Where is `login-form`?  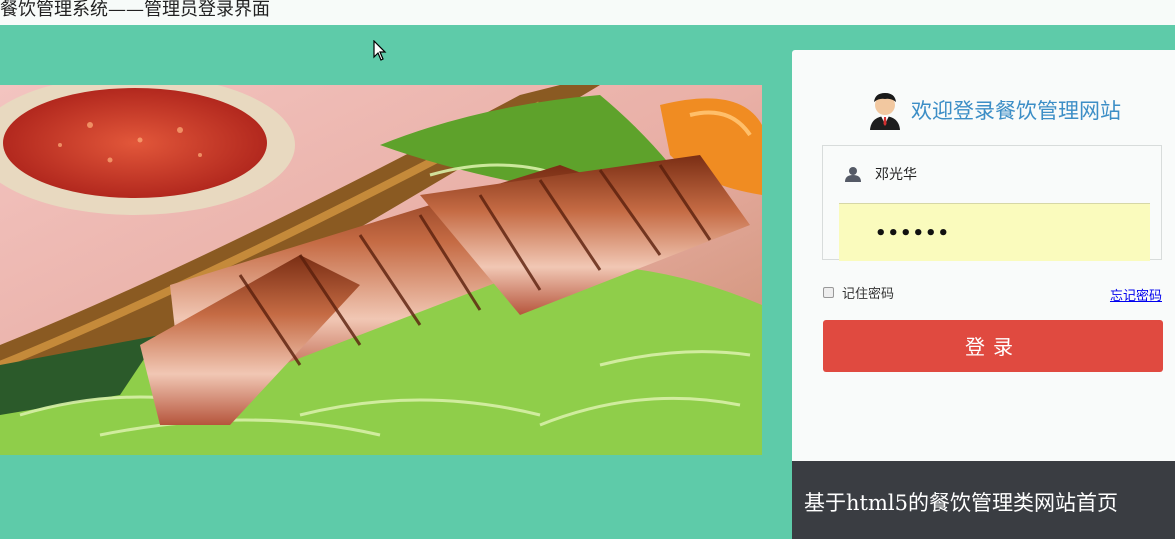 login-form is located at coordinates (992, 203).